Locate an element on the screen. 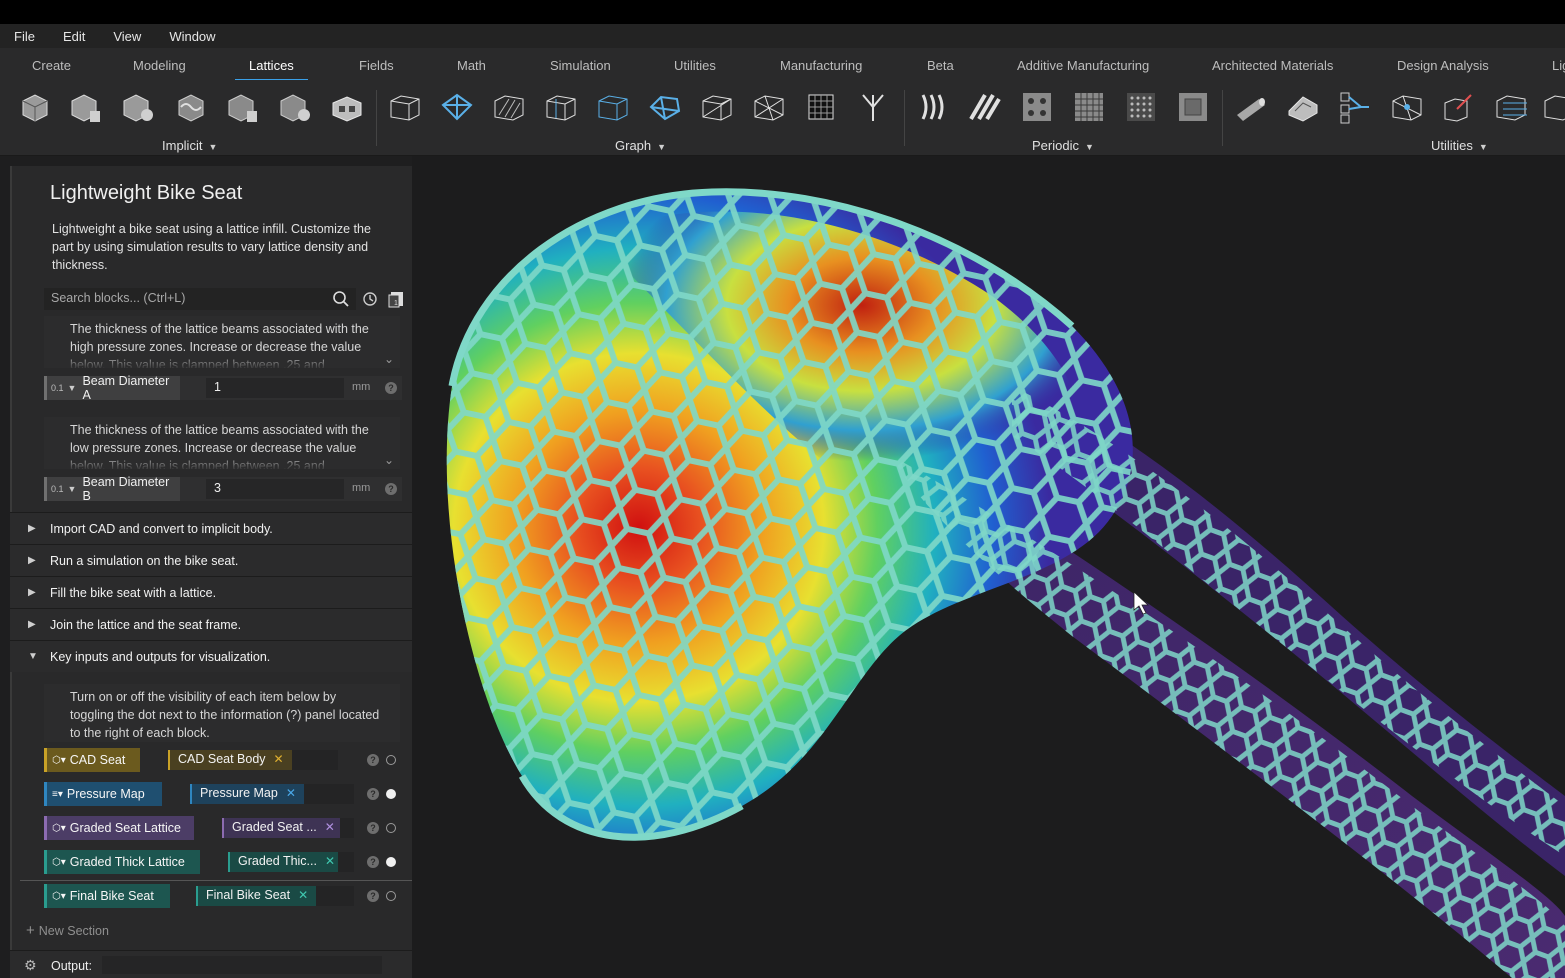  divider is located at coordinates (216, 880).